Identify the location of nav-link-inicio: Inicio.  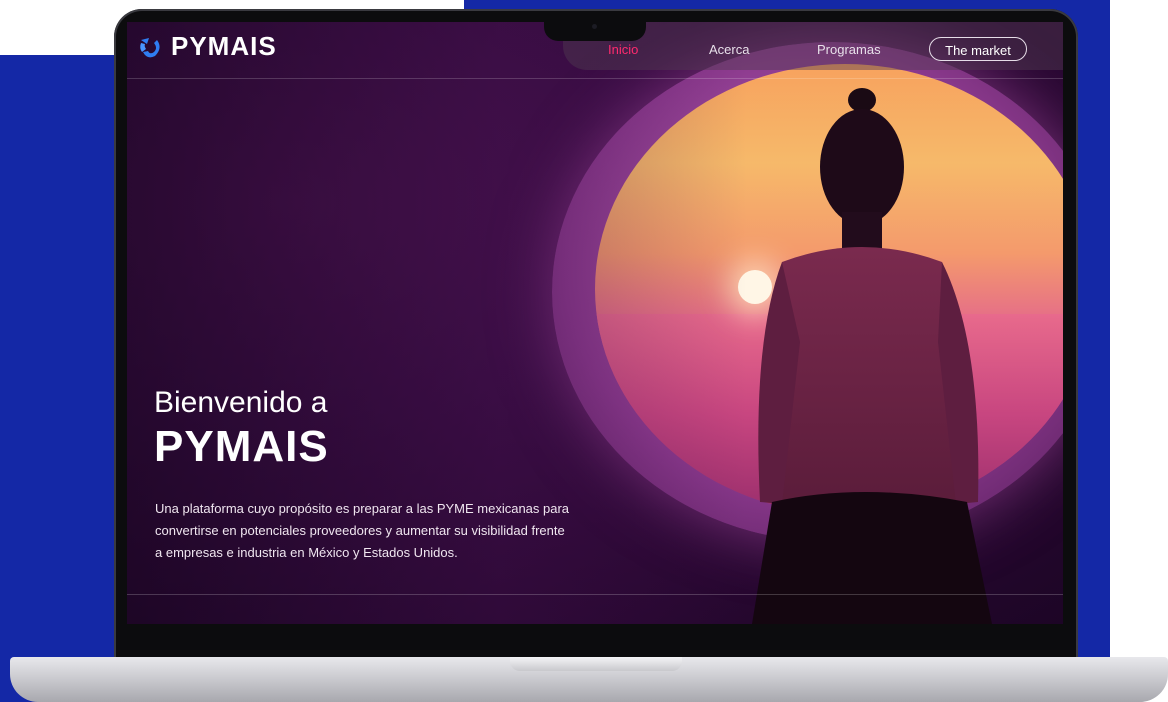
(623, 49).